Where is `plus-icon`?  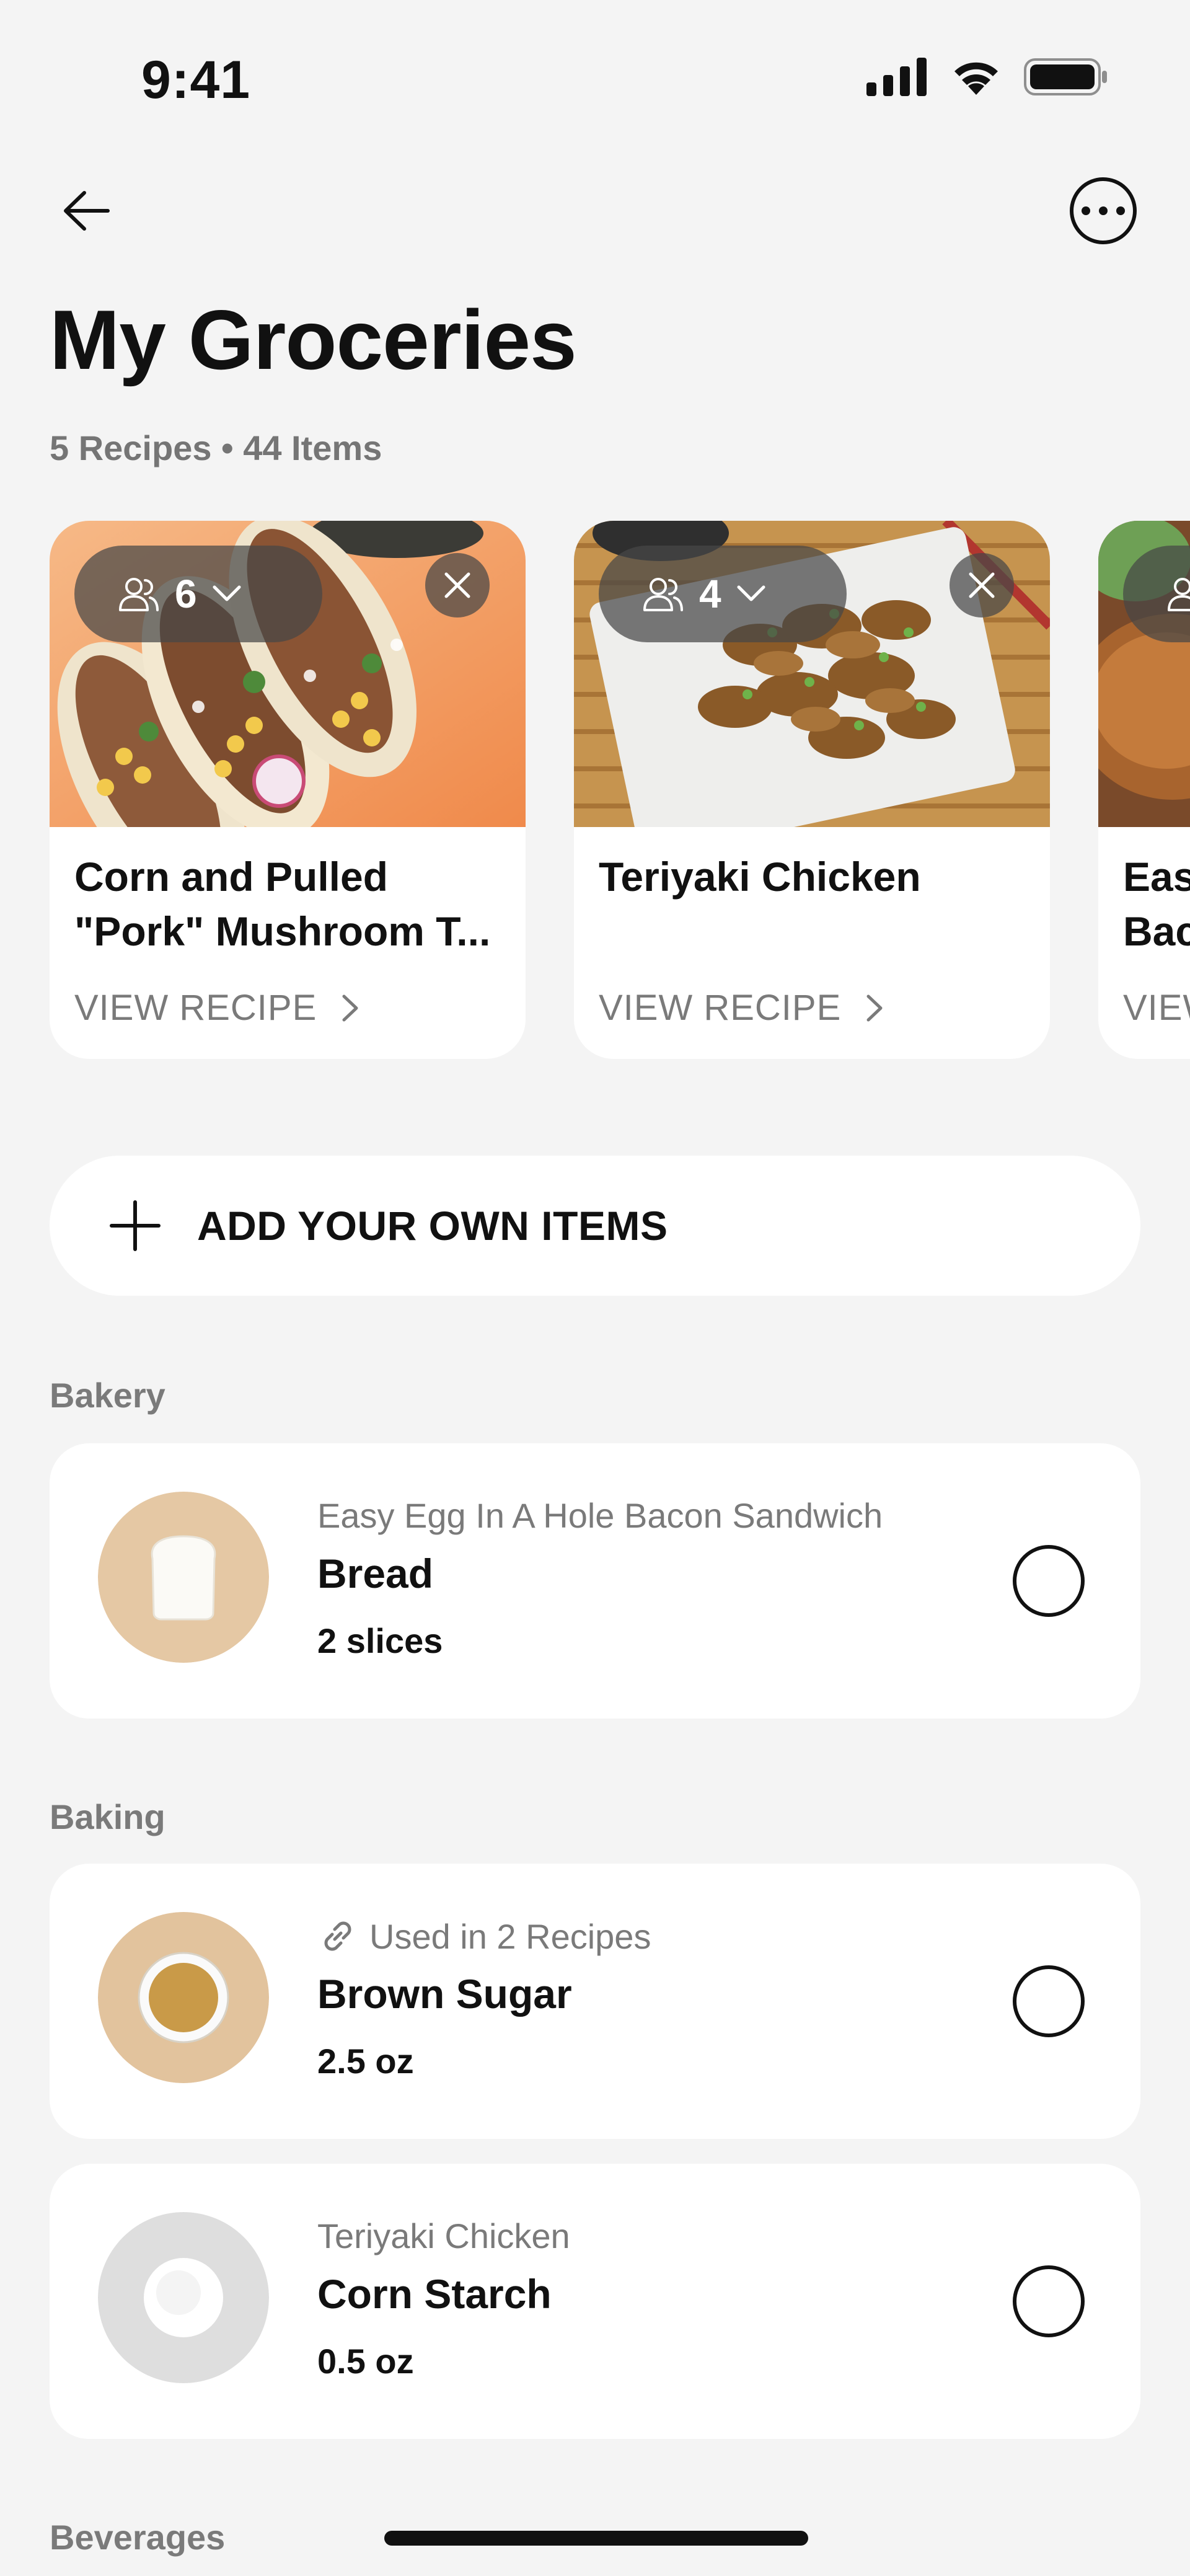 plus-icon is located at coordinates (135, 1226).